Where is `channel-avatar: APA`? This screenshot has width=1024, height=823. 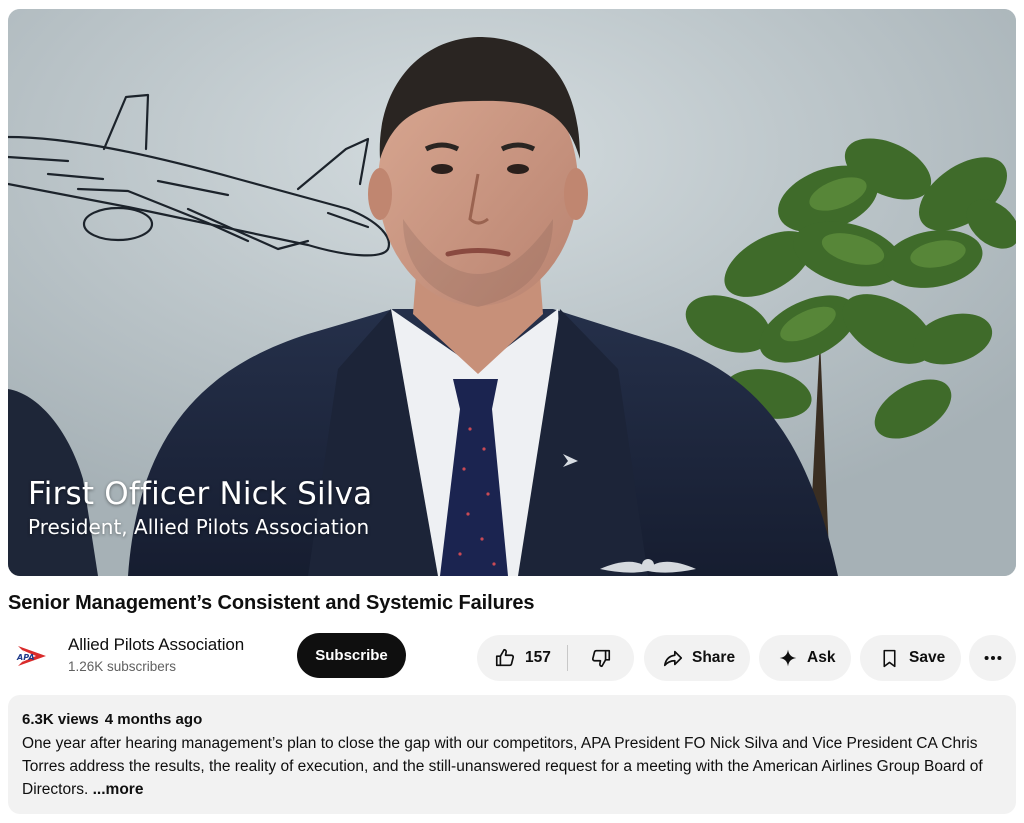 channel-avatar: APA is located at coordinates (32, 656).